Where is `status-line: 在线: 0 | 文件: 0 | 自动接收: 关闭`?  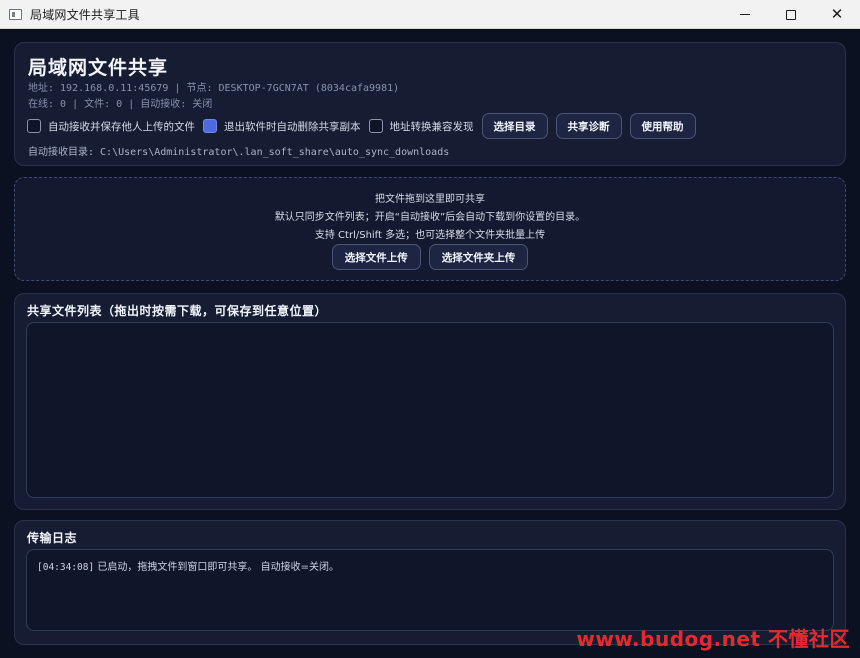 status-line: 在线: 0 | 文件: 0 | 自动接收: 关闭 is located at coordinates (120, 104).